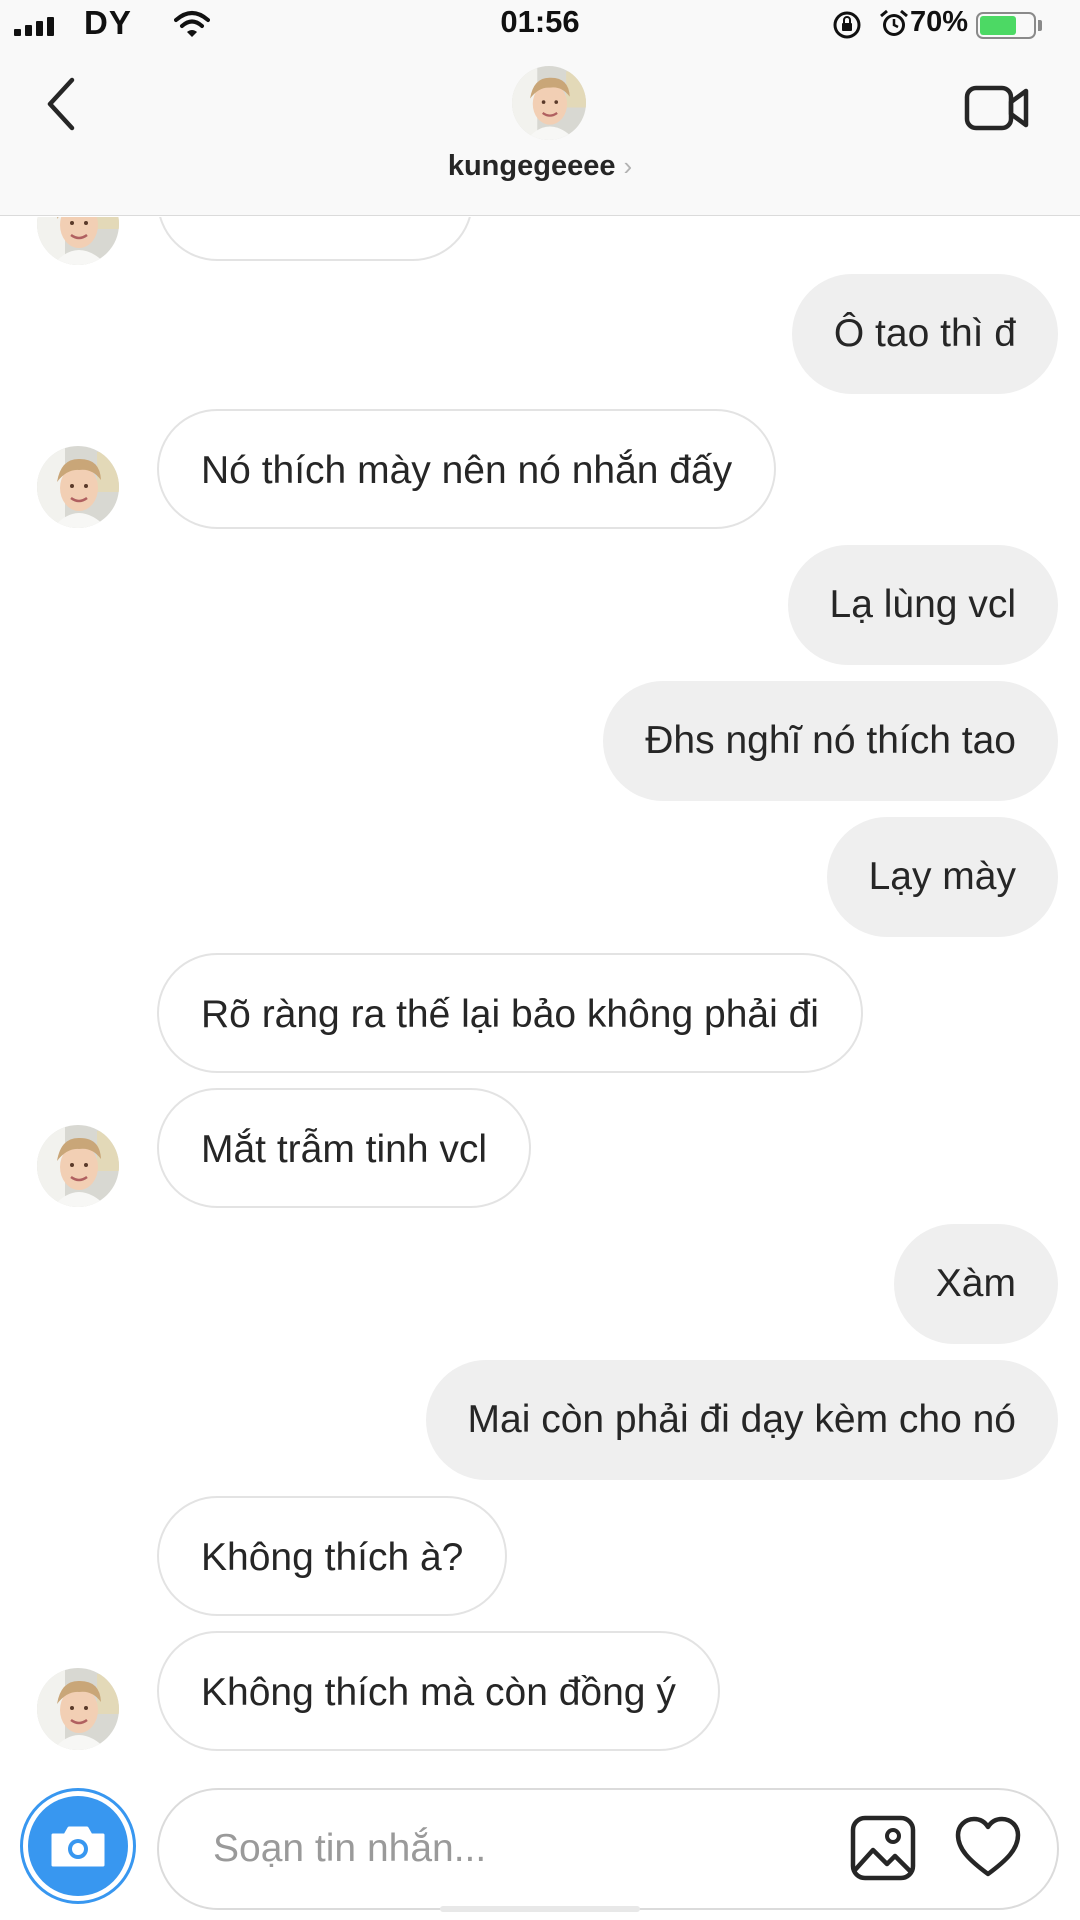 This screenshot has width=1080, height=1920. I want to click on message-bubble-outgoing: Xàm, so click(975, 1284).